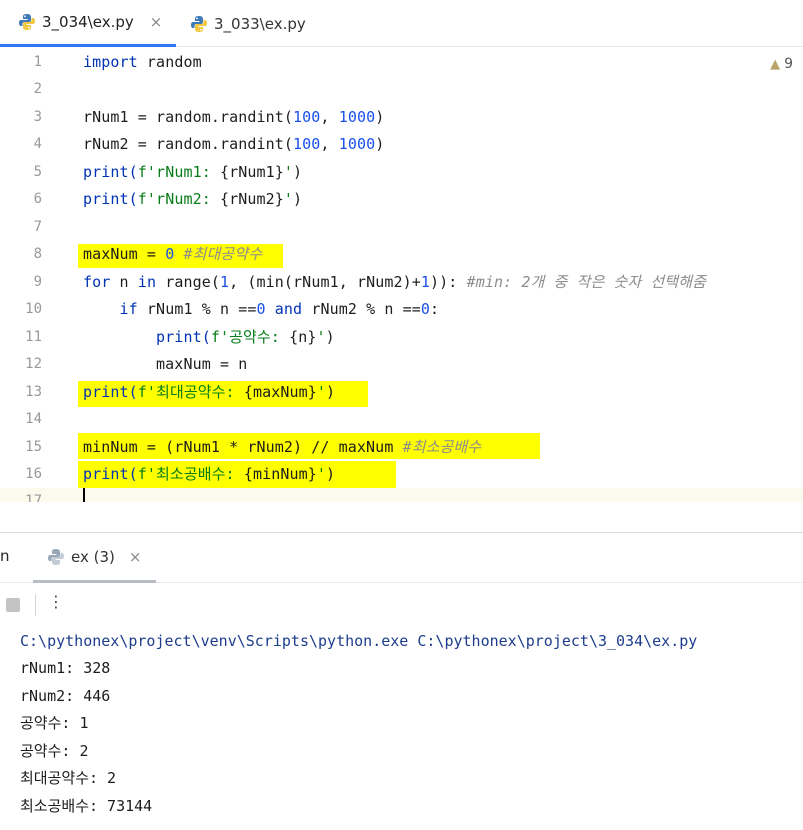 This screenshot has height=830, width=803. Describe the element at coordinates (401, 144) in the screenshot. I see `code-line: 4 rNum2 = random.randint(100, 1000)` at that location.